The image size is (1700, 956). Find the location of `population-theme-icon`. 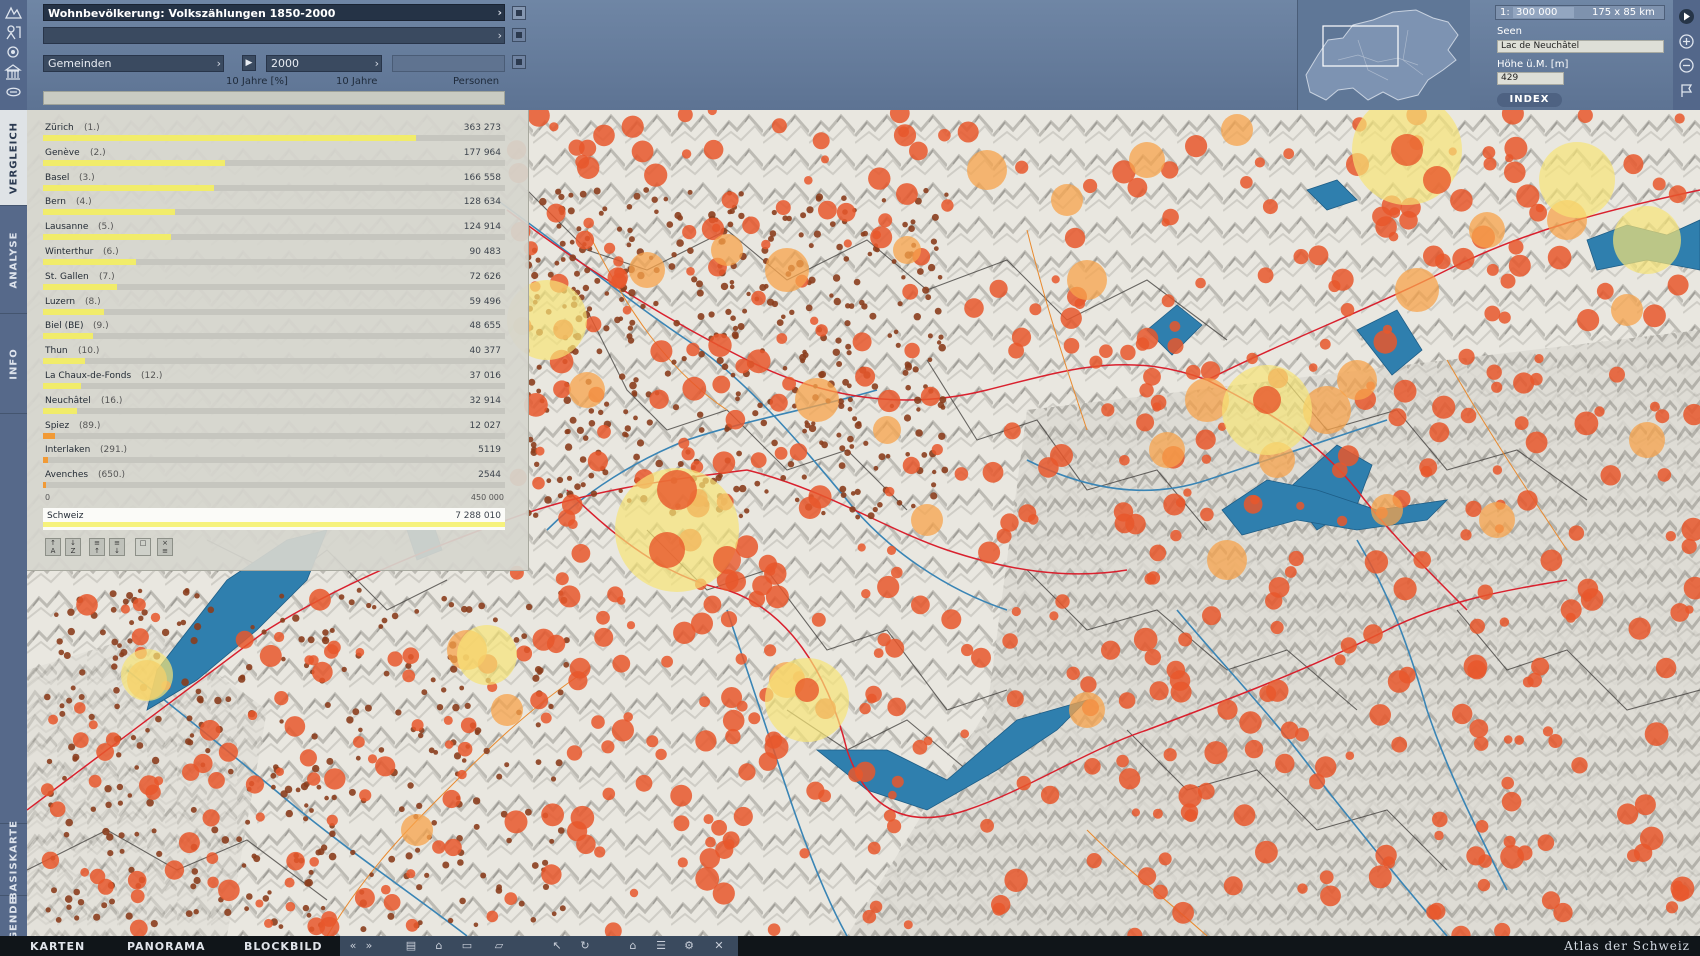

population-theme-icon is located at coordinates (13, 32).